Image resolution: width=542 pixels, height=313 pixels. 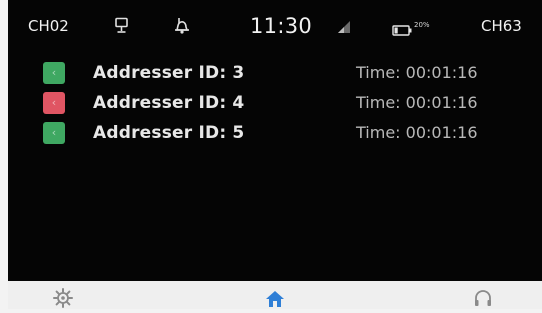 I want to click on monitor-icon, so click(x=122, y=28).